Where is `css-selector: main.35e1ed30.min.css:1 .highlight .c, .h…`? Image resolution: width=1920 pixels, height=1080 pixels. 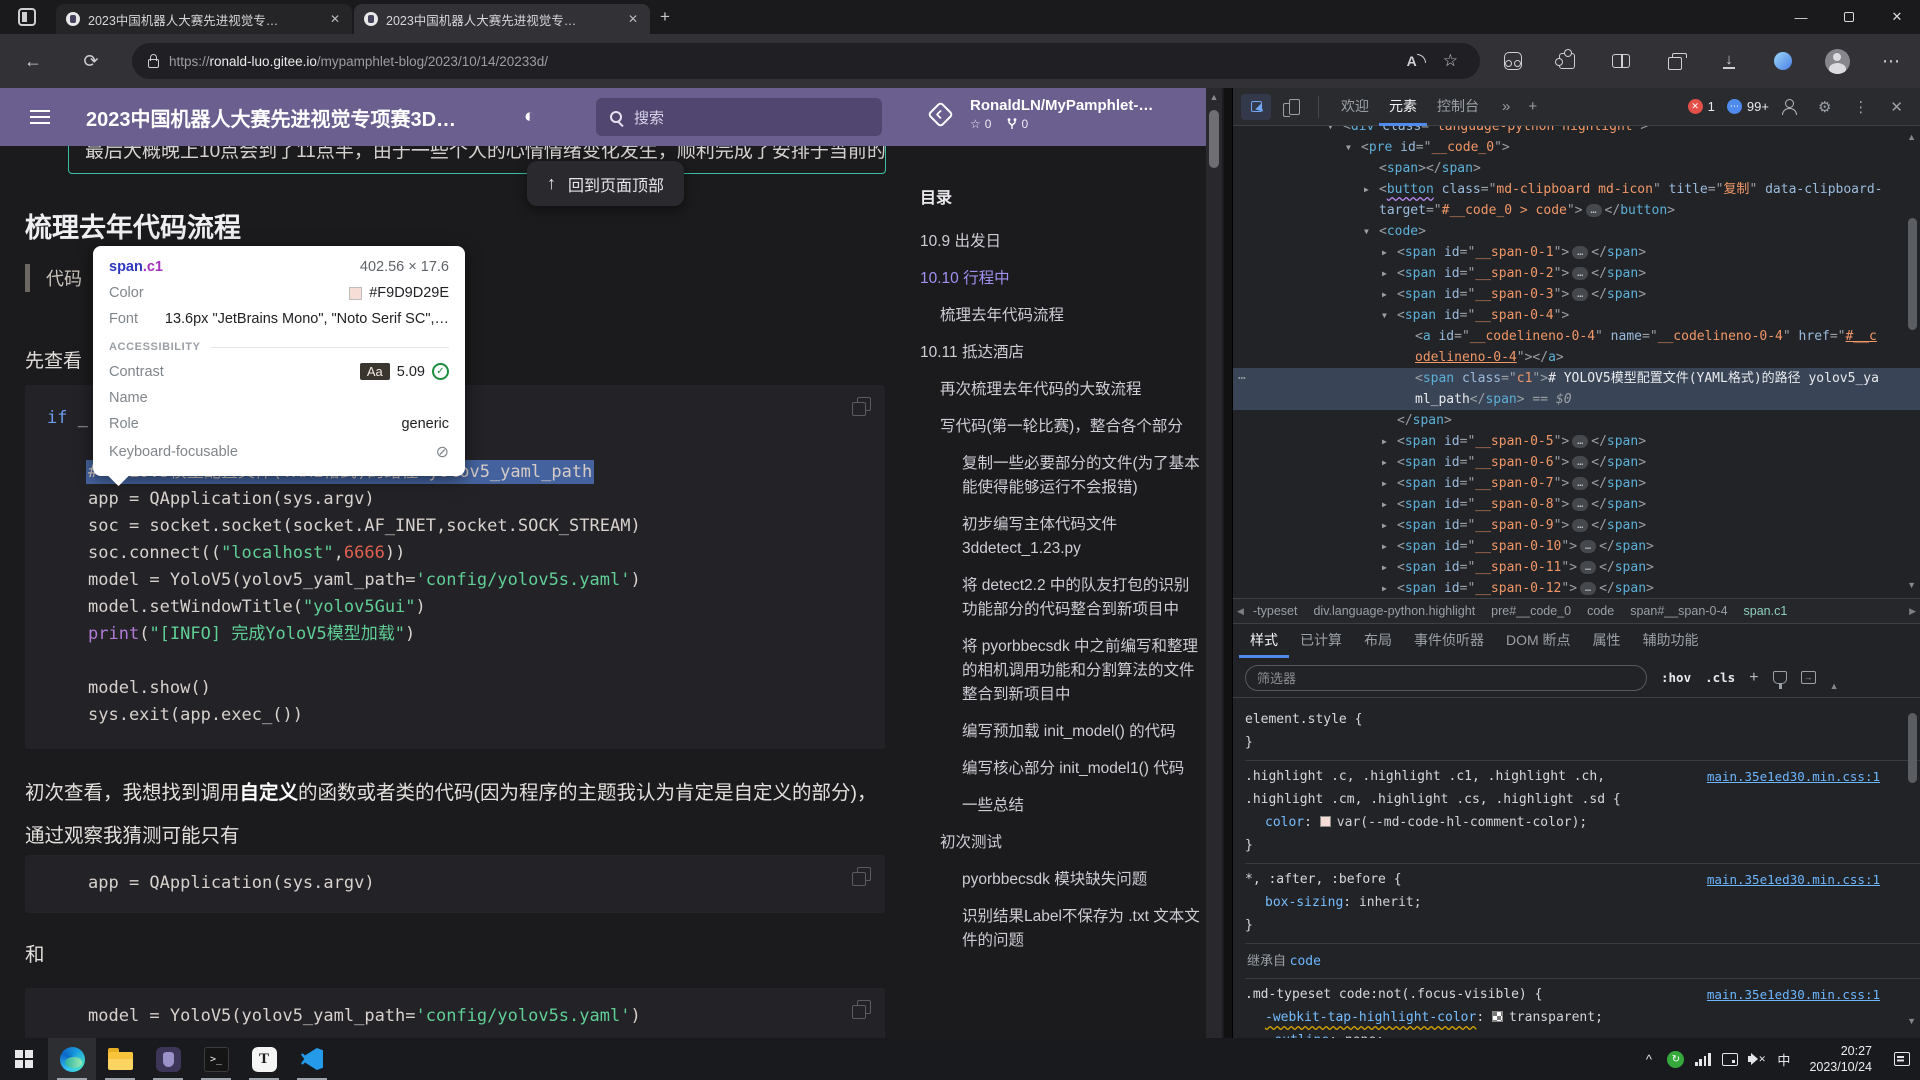
css-selector: main.35e1ed30.min.css:1 .highlight .c, .h… is located at coordinates (1562, 776).